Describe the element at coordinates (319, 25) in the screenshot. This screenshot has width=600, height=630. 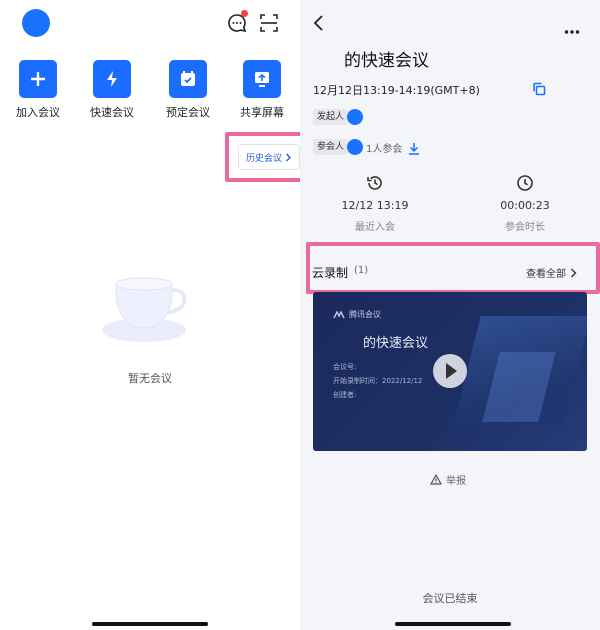
I see `back-icon` at that location.